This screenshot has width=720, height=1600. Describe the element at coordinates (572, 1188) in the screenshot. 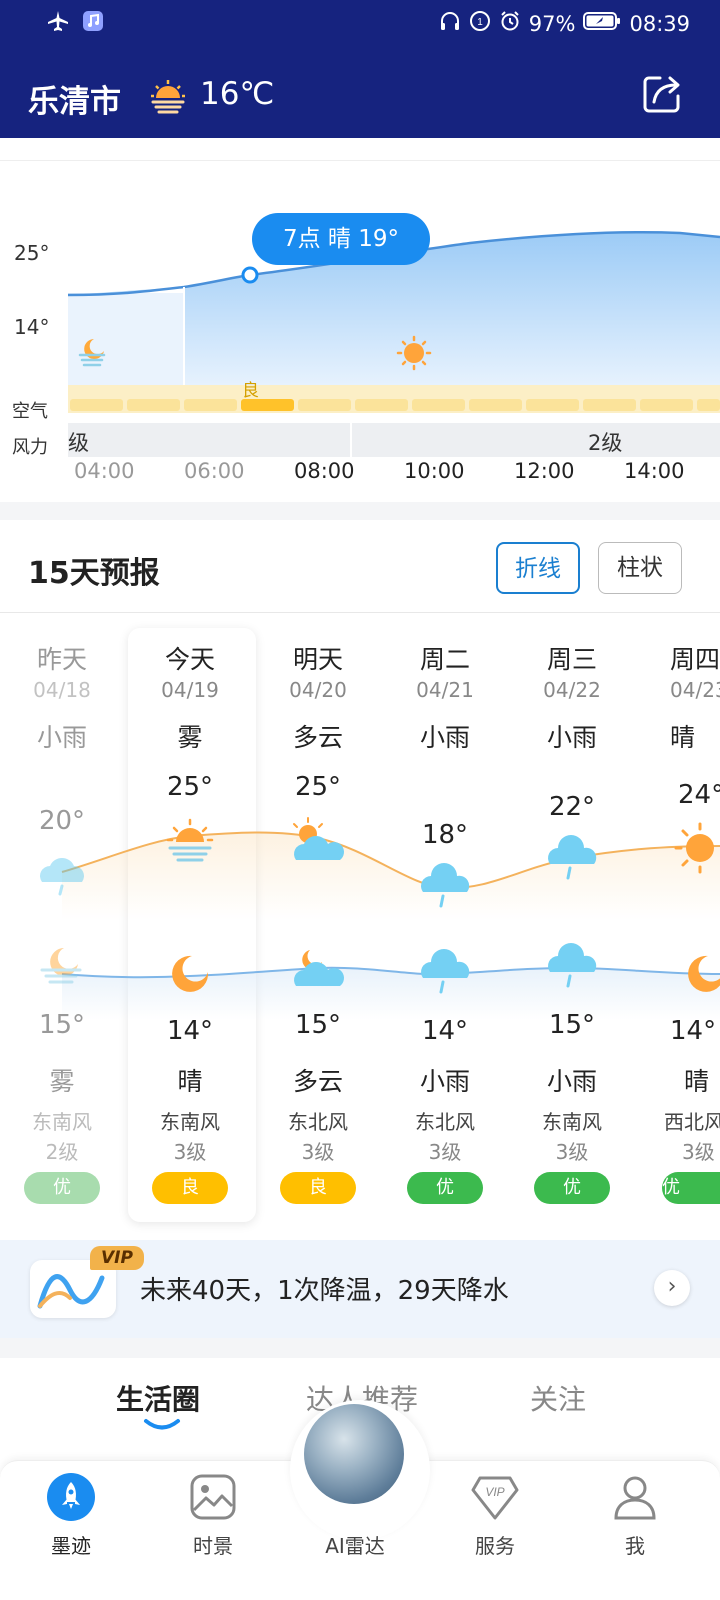

I see `aqi-badge: 优` at that location.